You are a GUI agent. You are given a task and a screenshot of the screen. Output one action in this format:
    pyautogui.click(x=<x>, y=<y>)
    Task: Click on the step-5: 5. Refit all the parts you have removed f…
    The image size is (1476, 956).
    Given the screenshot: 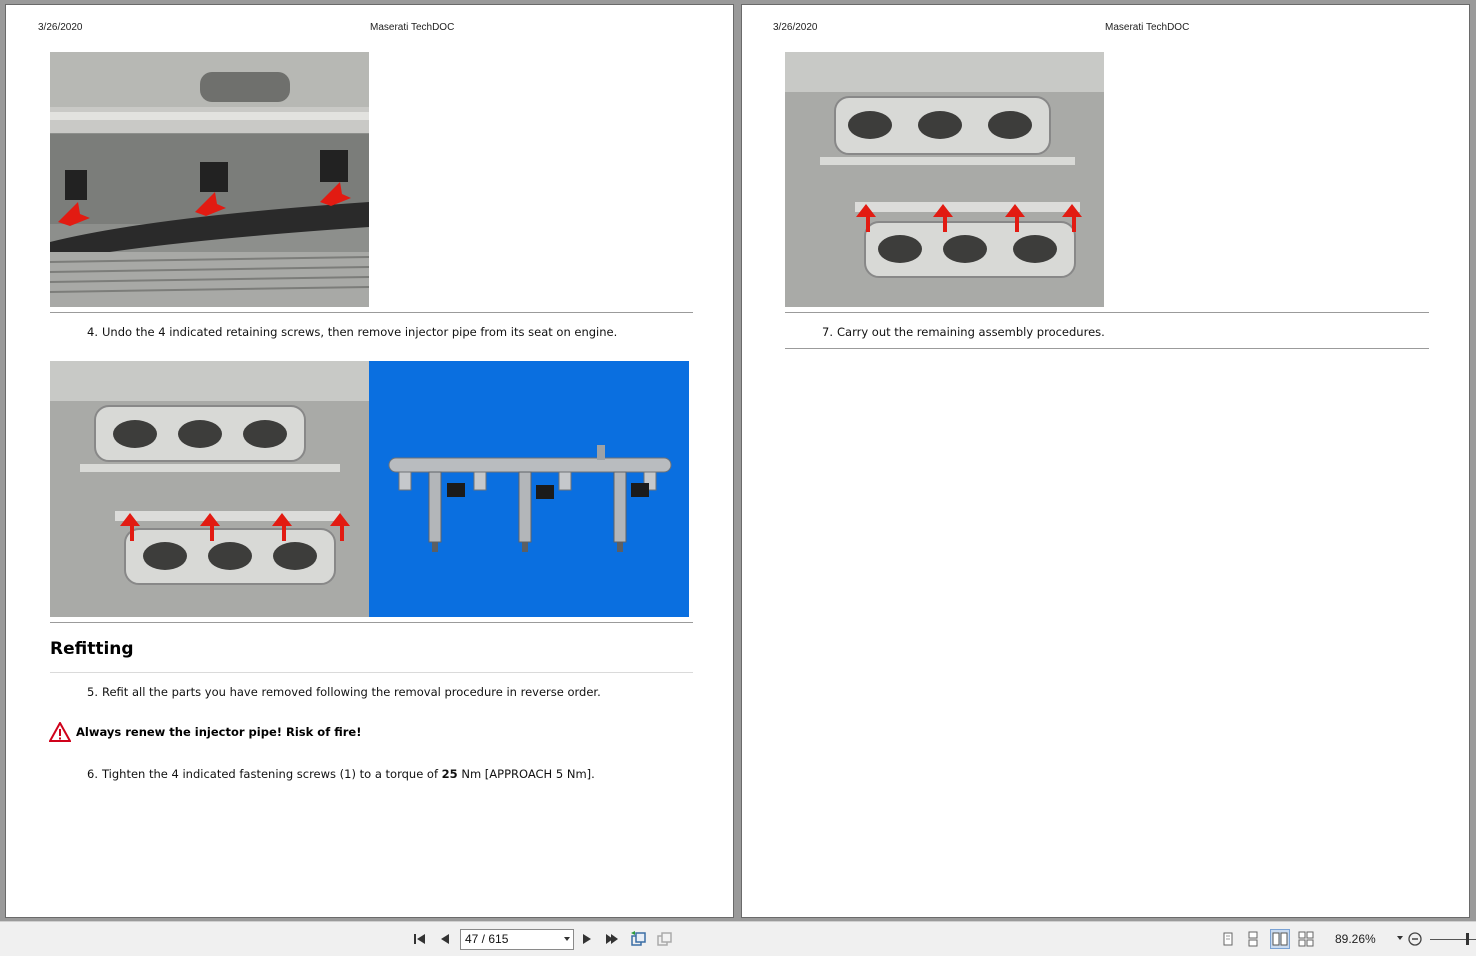 What is the action you would take?
    pyautogui.click(x=342, y=692)
    